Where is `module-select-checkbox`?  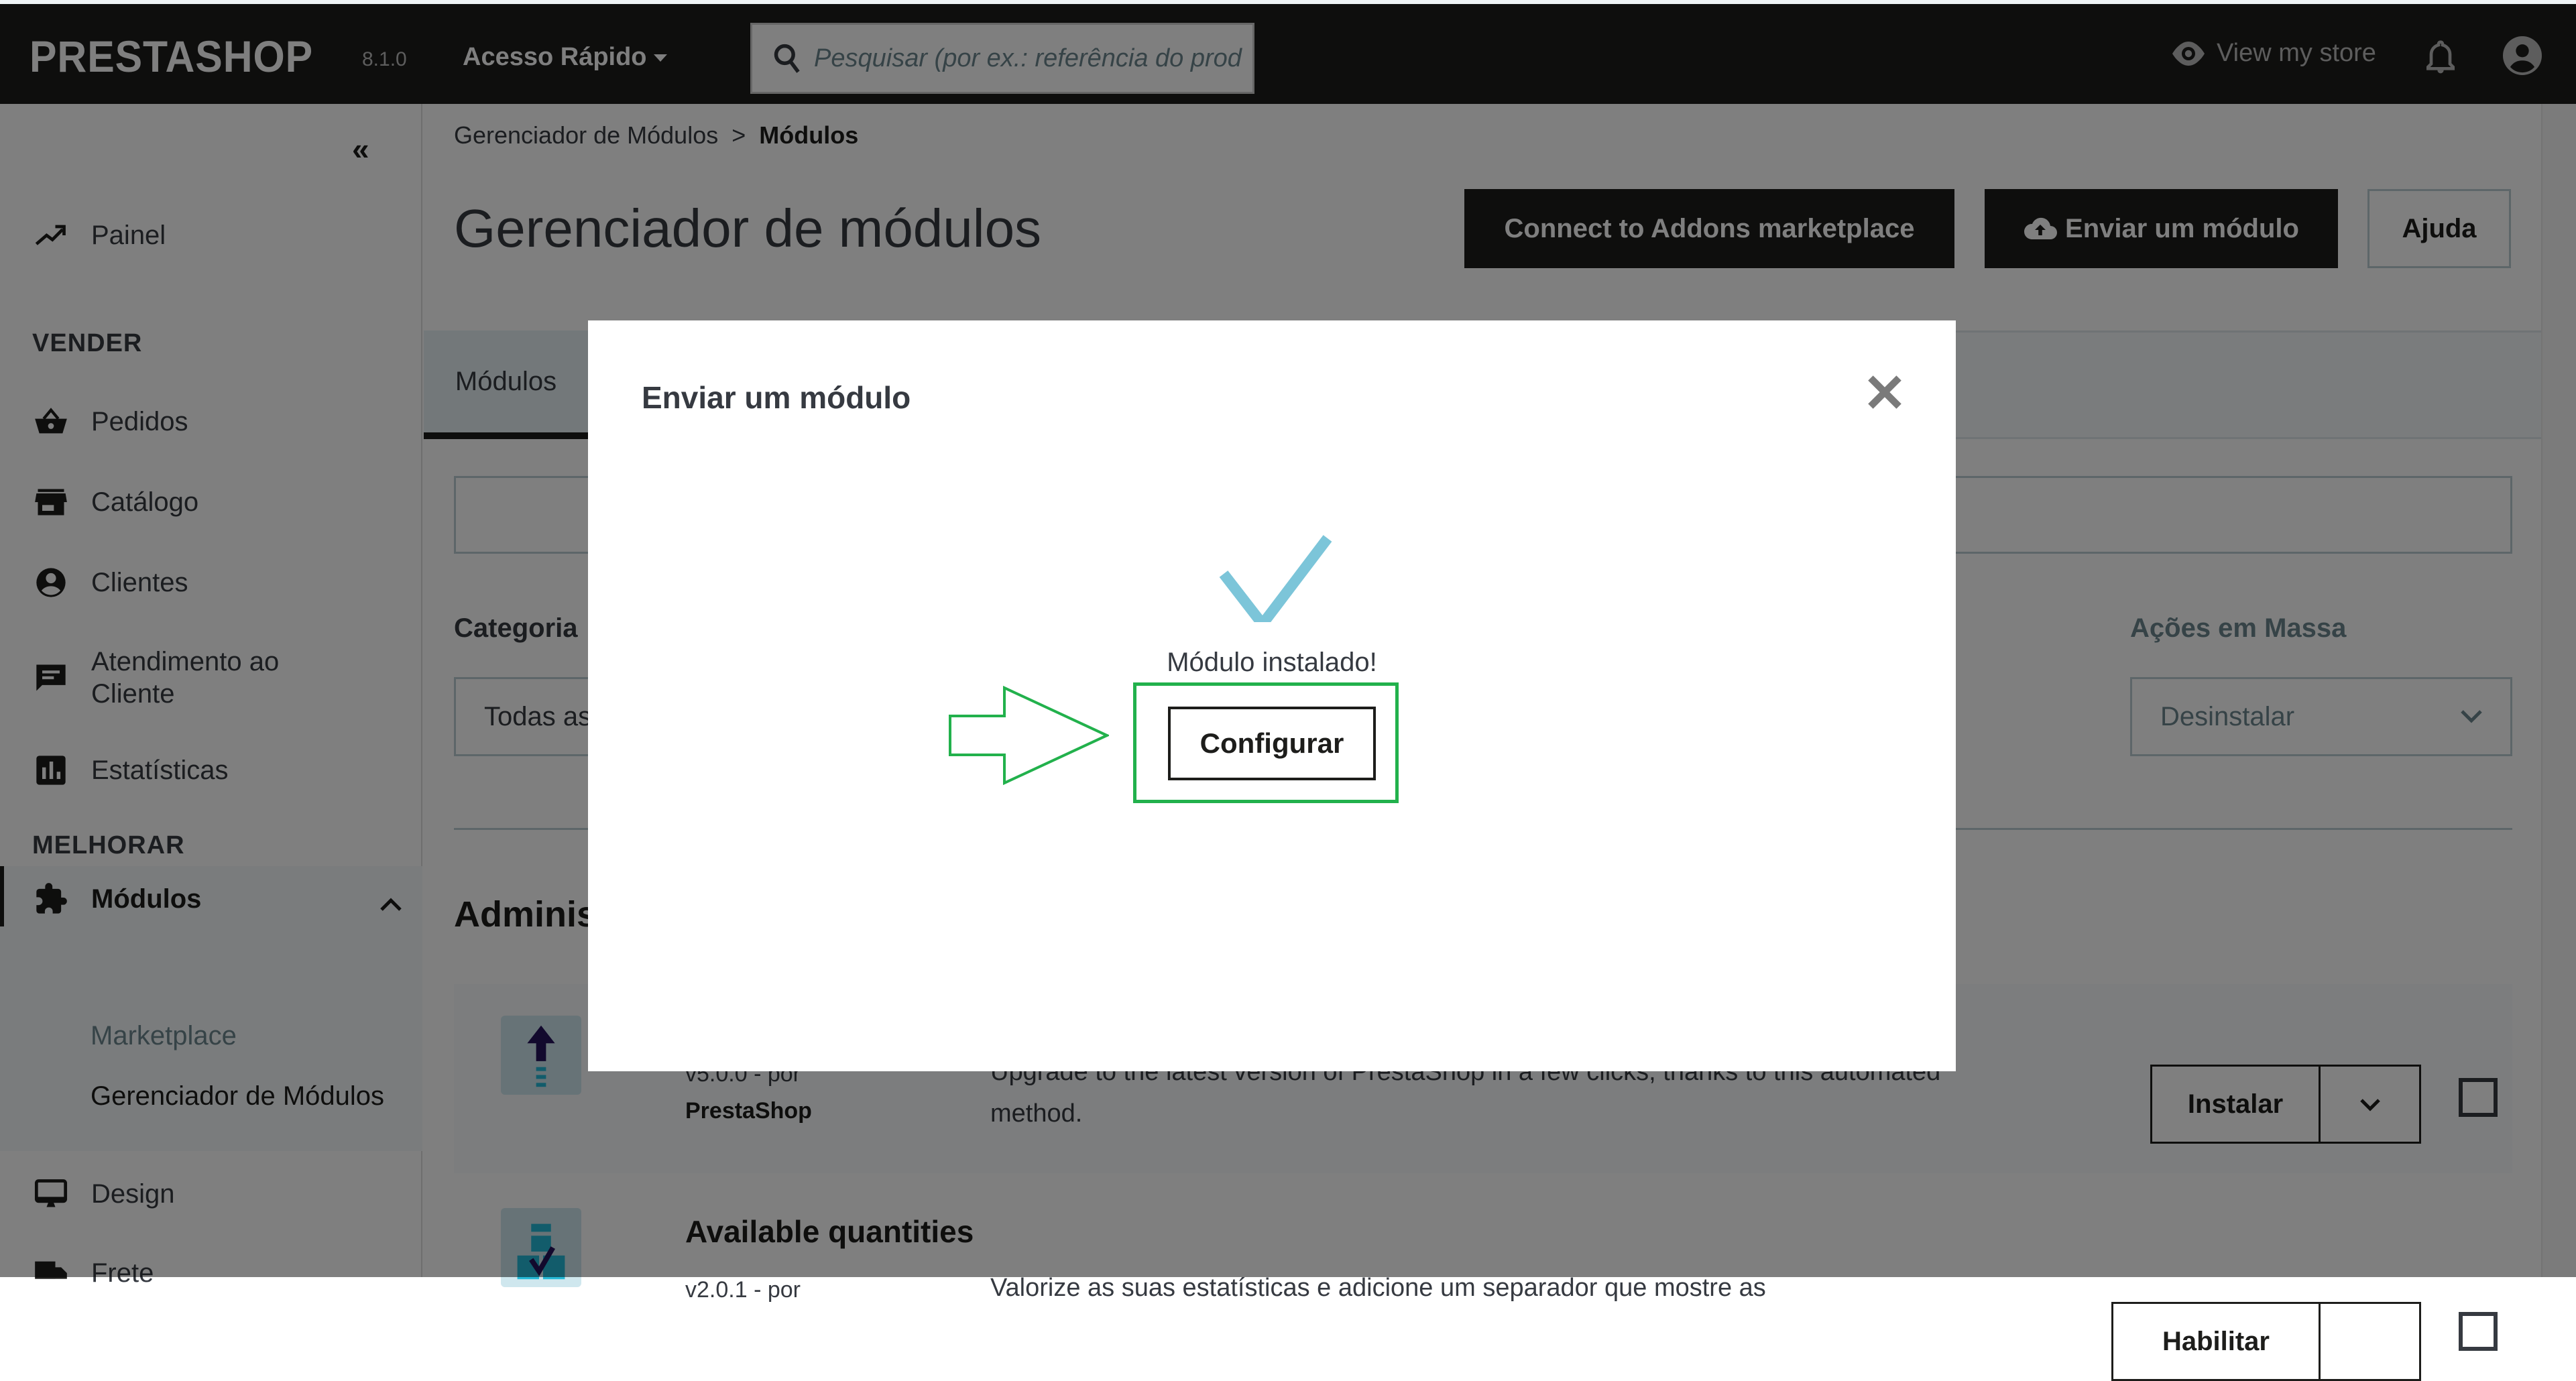
module-select-checkbox is located at coordinates (2478, 1331).